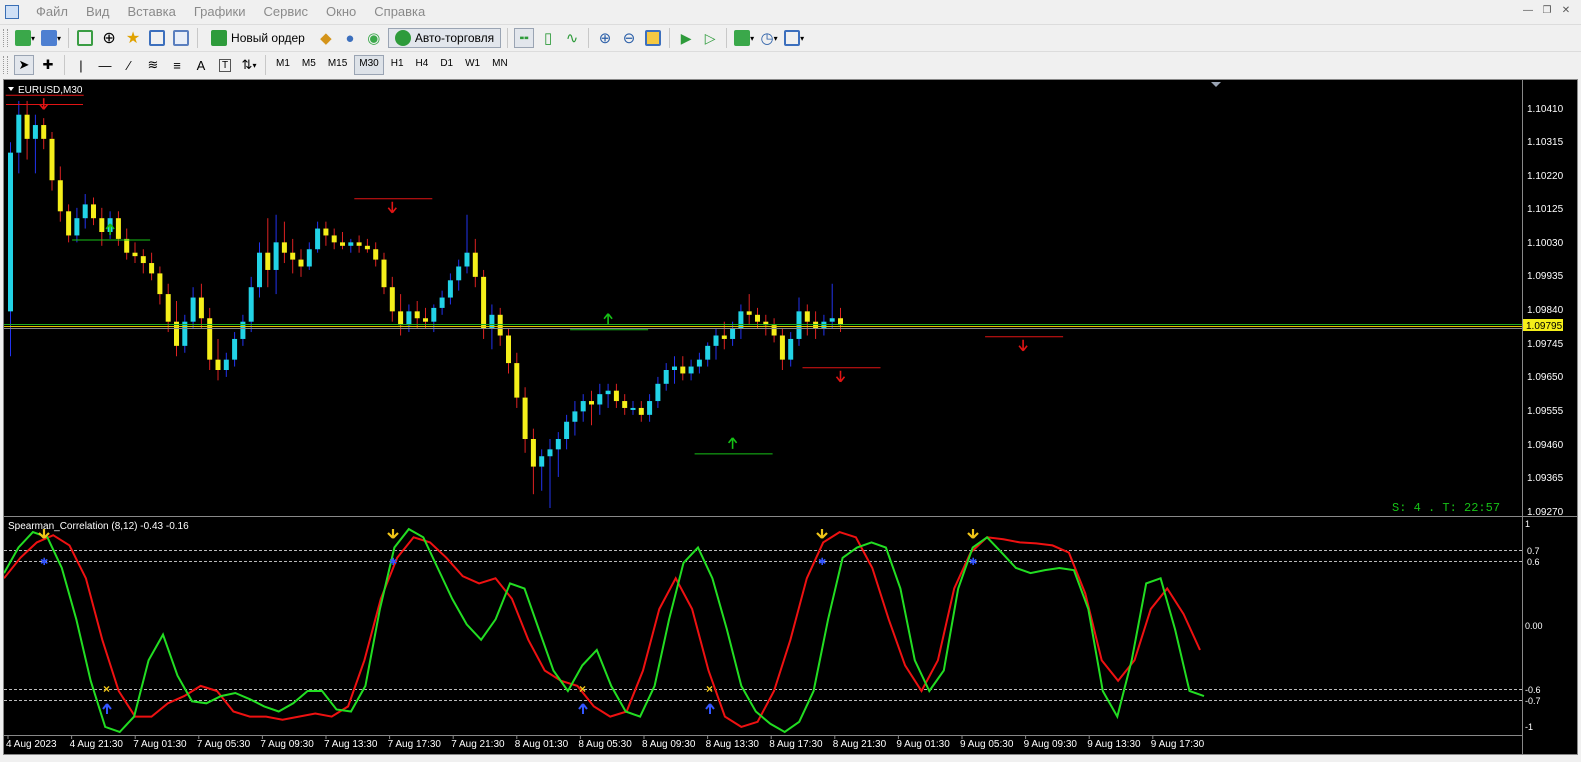  I want to click on horizontal-line-button: —, so click(105, 65).